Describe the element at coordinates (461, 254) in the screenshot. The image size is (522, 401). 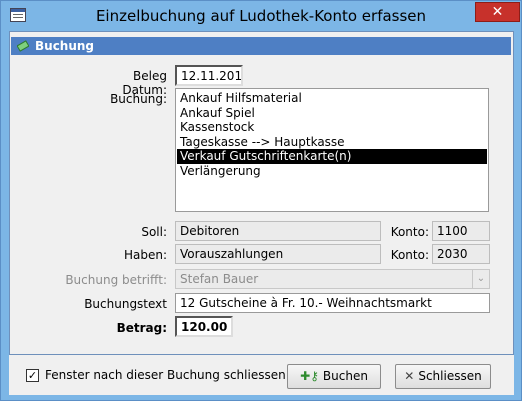
I see `haben-konto-field: 2030` at that location.